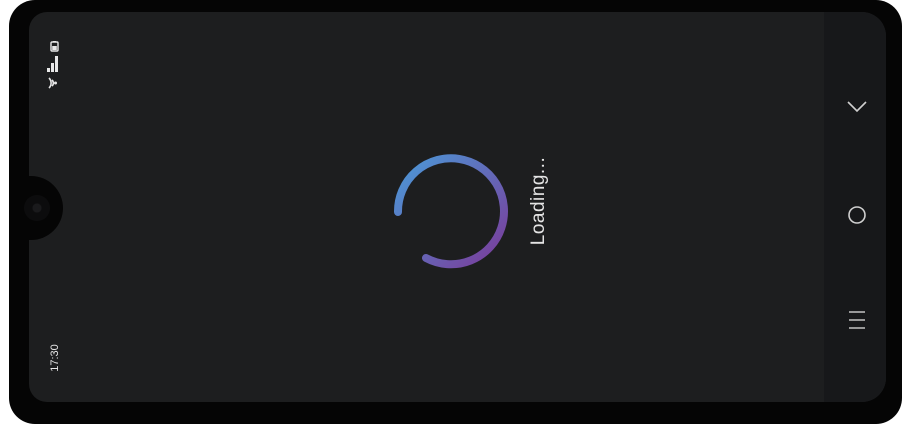  I want to click on status-time: 17:30, so click(55, 358).